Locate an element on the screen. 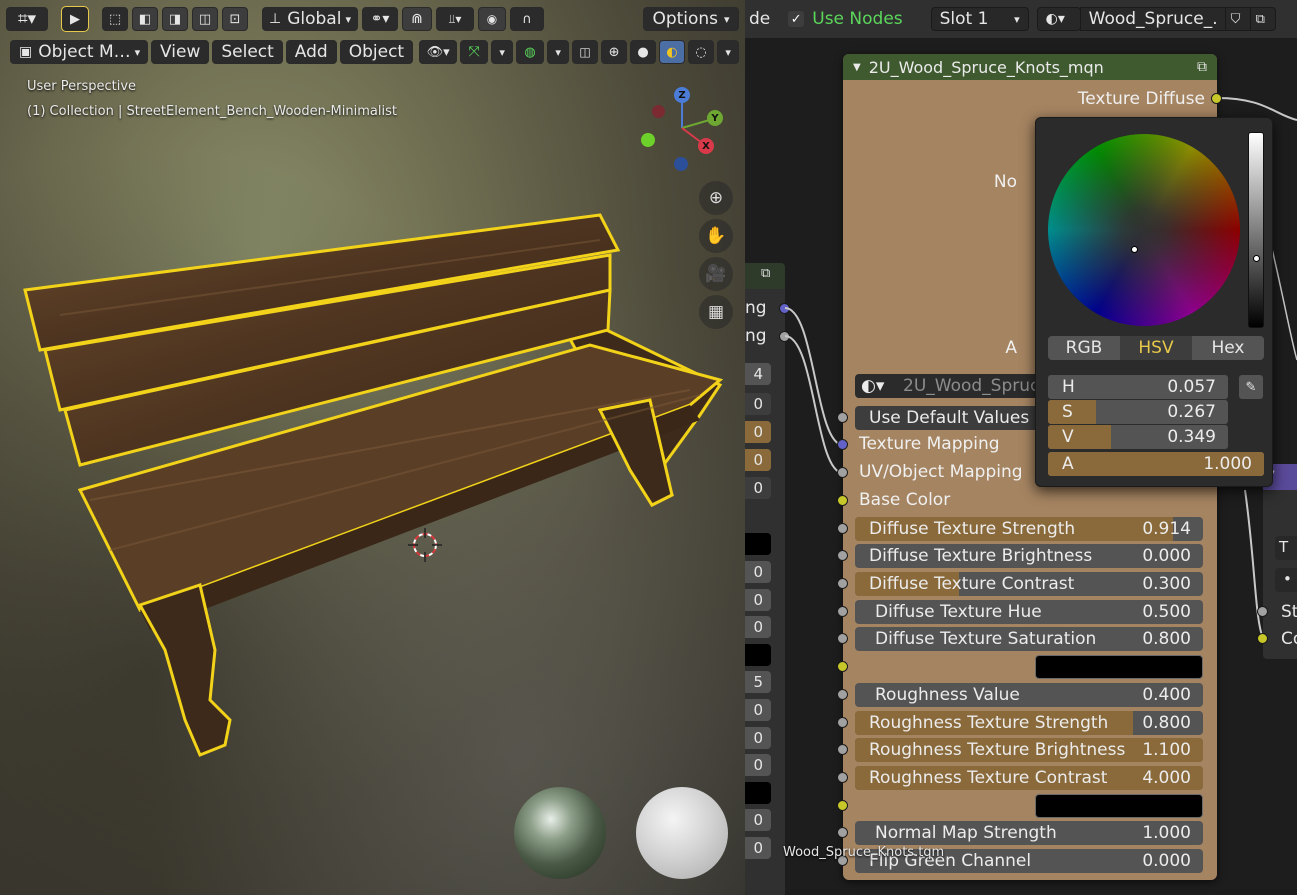 The height and width of the screenshot is (895, 1297). node-tree-icon: ◐▾ is located at coordinates (873, 386).